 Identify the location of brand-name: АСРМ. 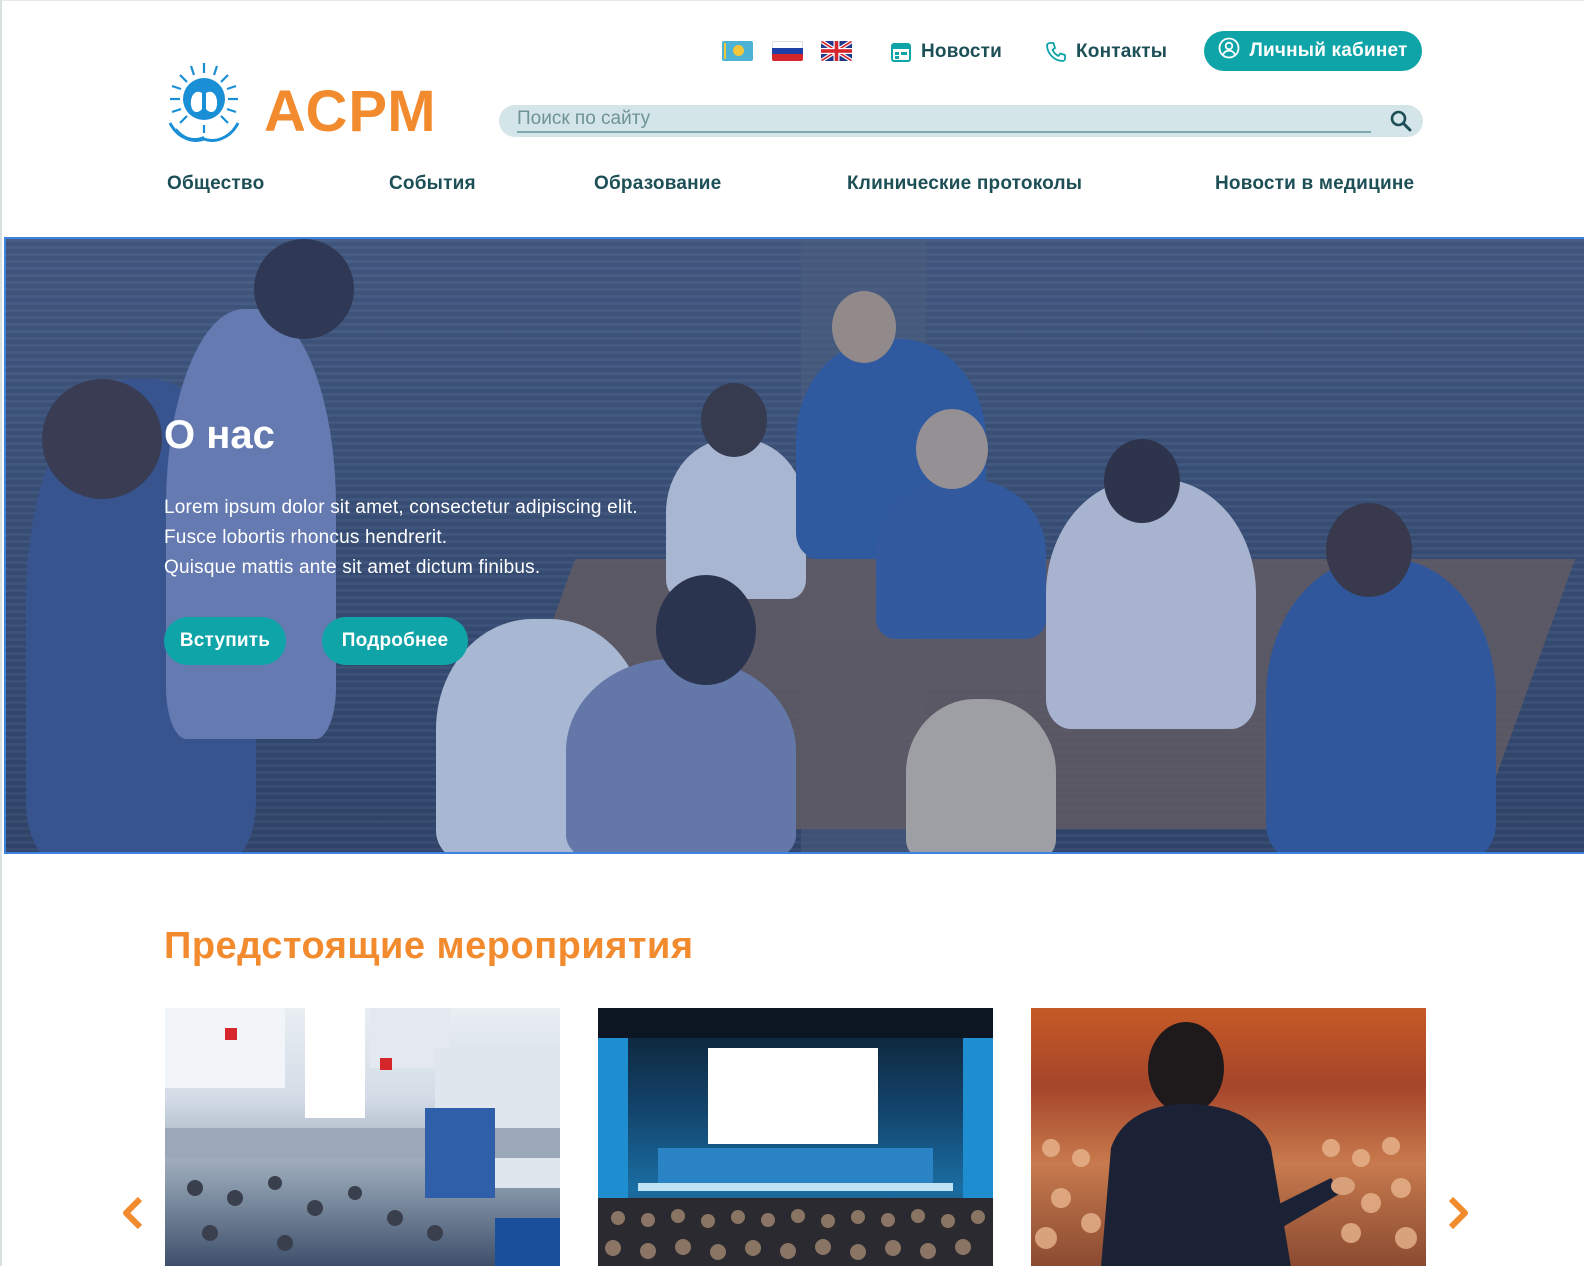
(350, 112).